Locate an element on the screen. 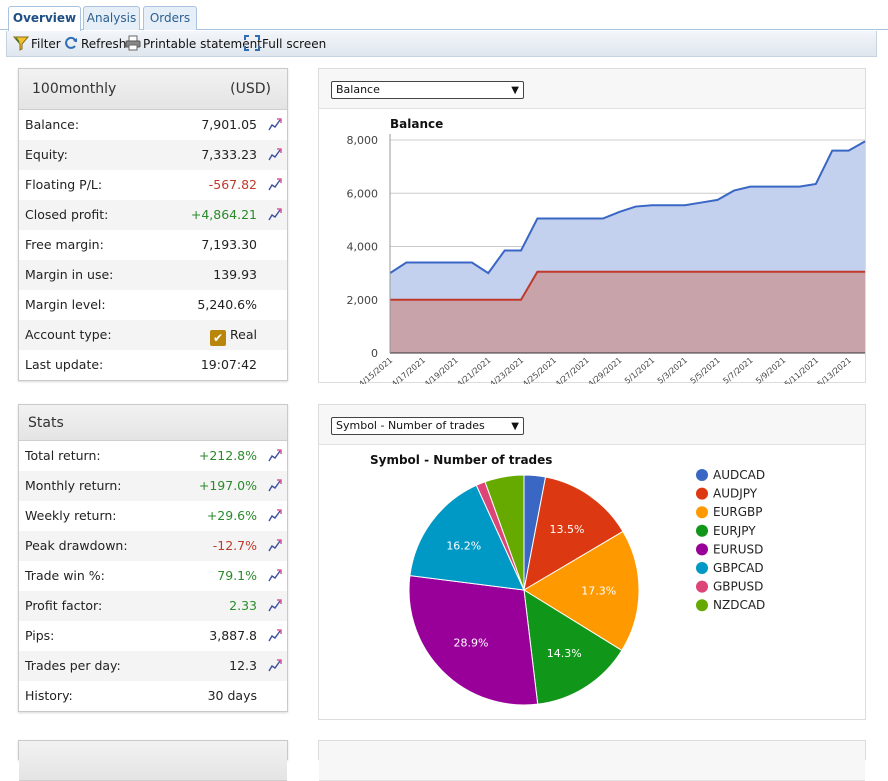  stat-value-text: Real is located at coordinates (243, 334).